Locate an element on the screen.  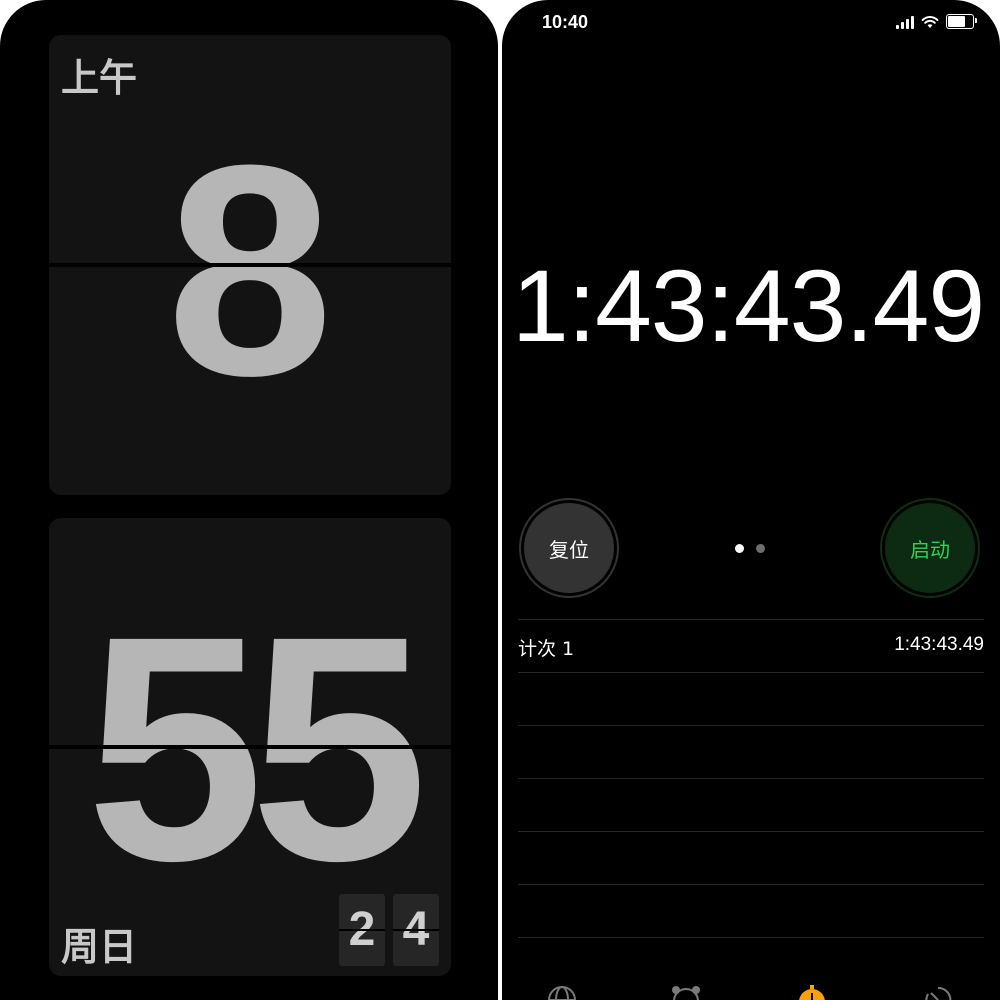
wifi-icon is located at coordinates (930, 21).